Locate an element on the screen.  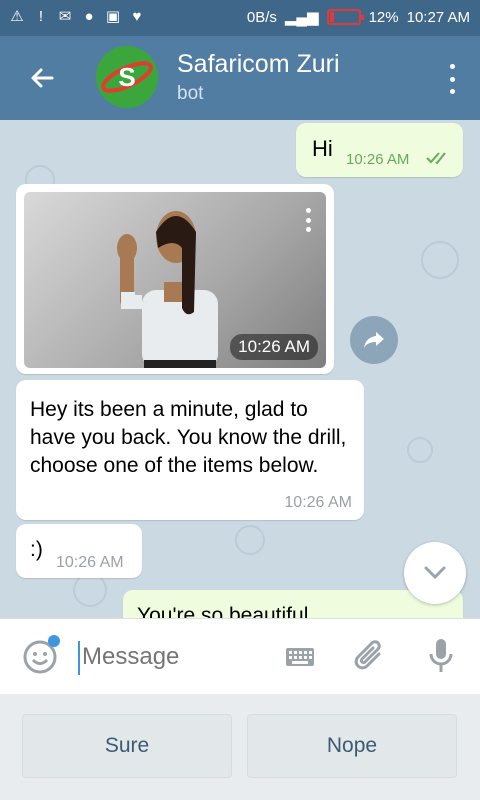
notification-icons: ⚠ ! ✉ ● ▣ ♥ is located at coordinates (77, 17).